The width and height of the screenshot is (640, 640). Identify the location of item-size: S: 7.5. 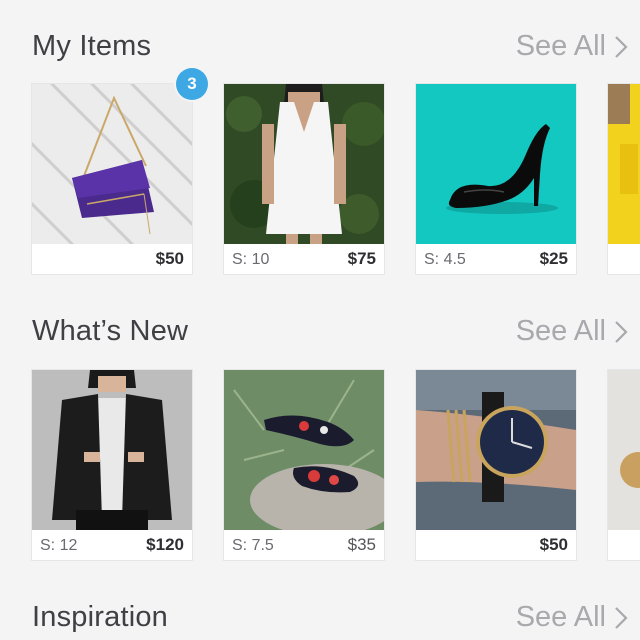
(253, 545).